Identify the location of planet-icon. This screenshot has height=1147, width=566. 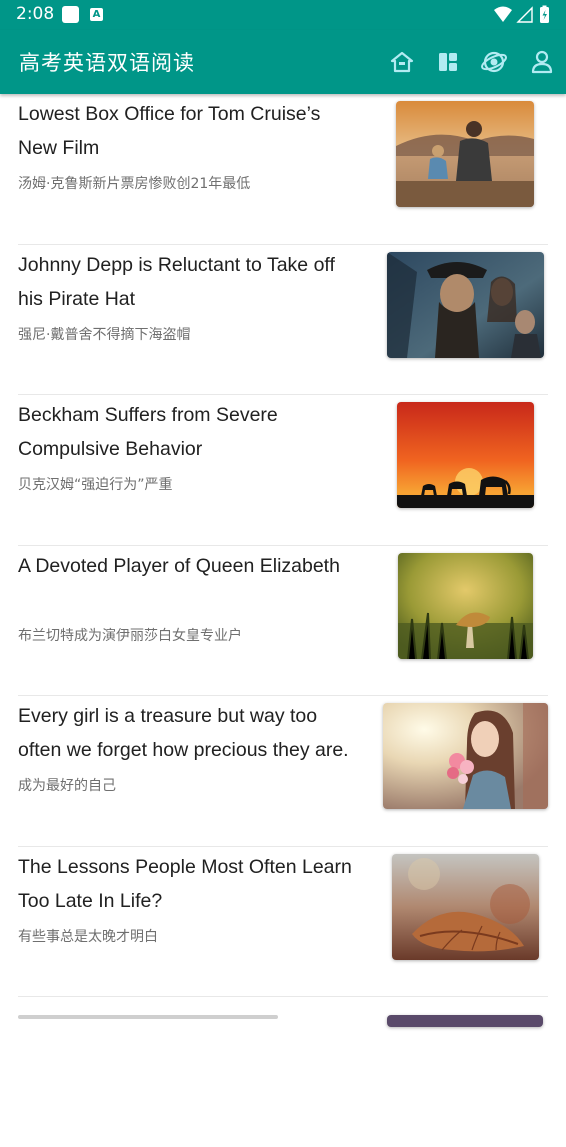
(494, 62).